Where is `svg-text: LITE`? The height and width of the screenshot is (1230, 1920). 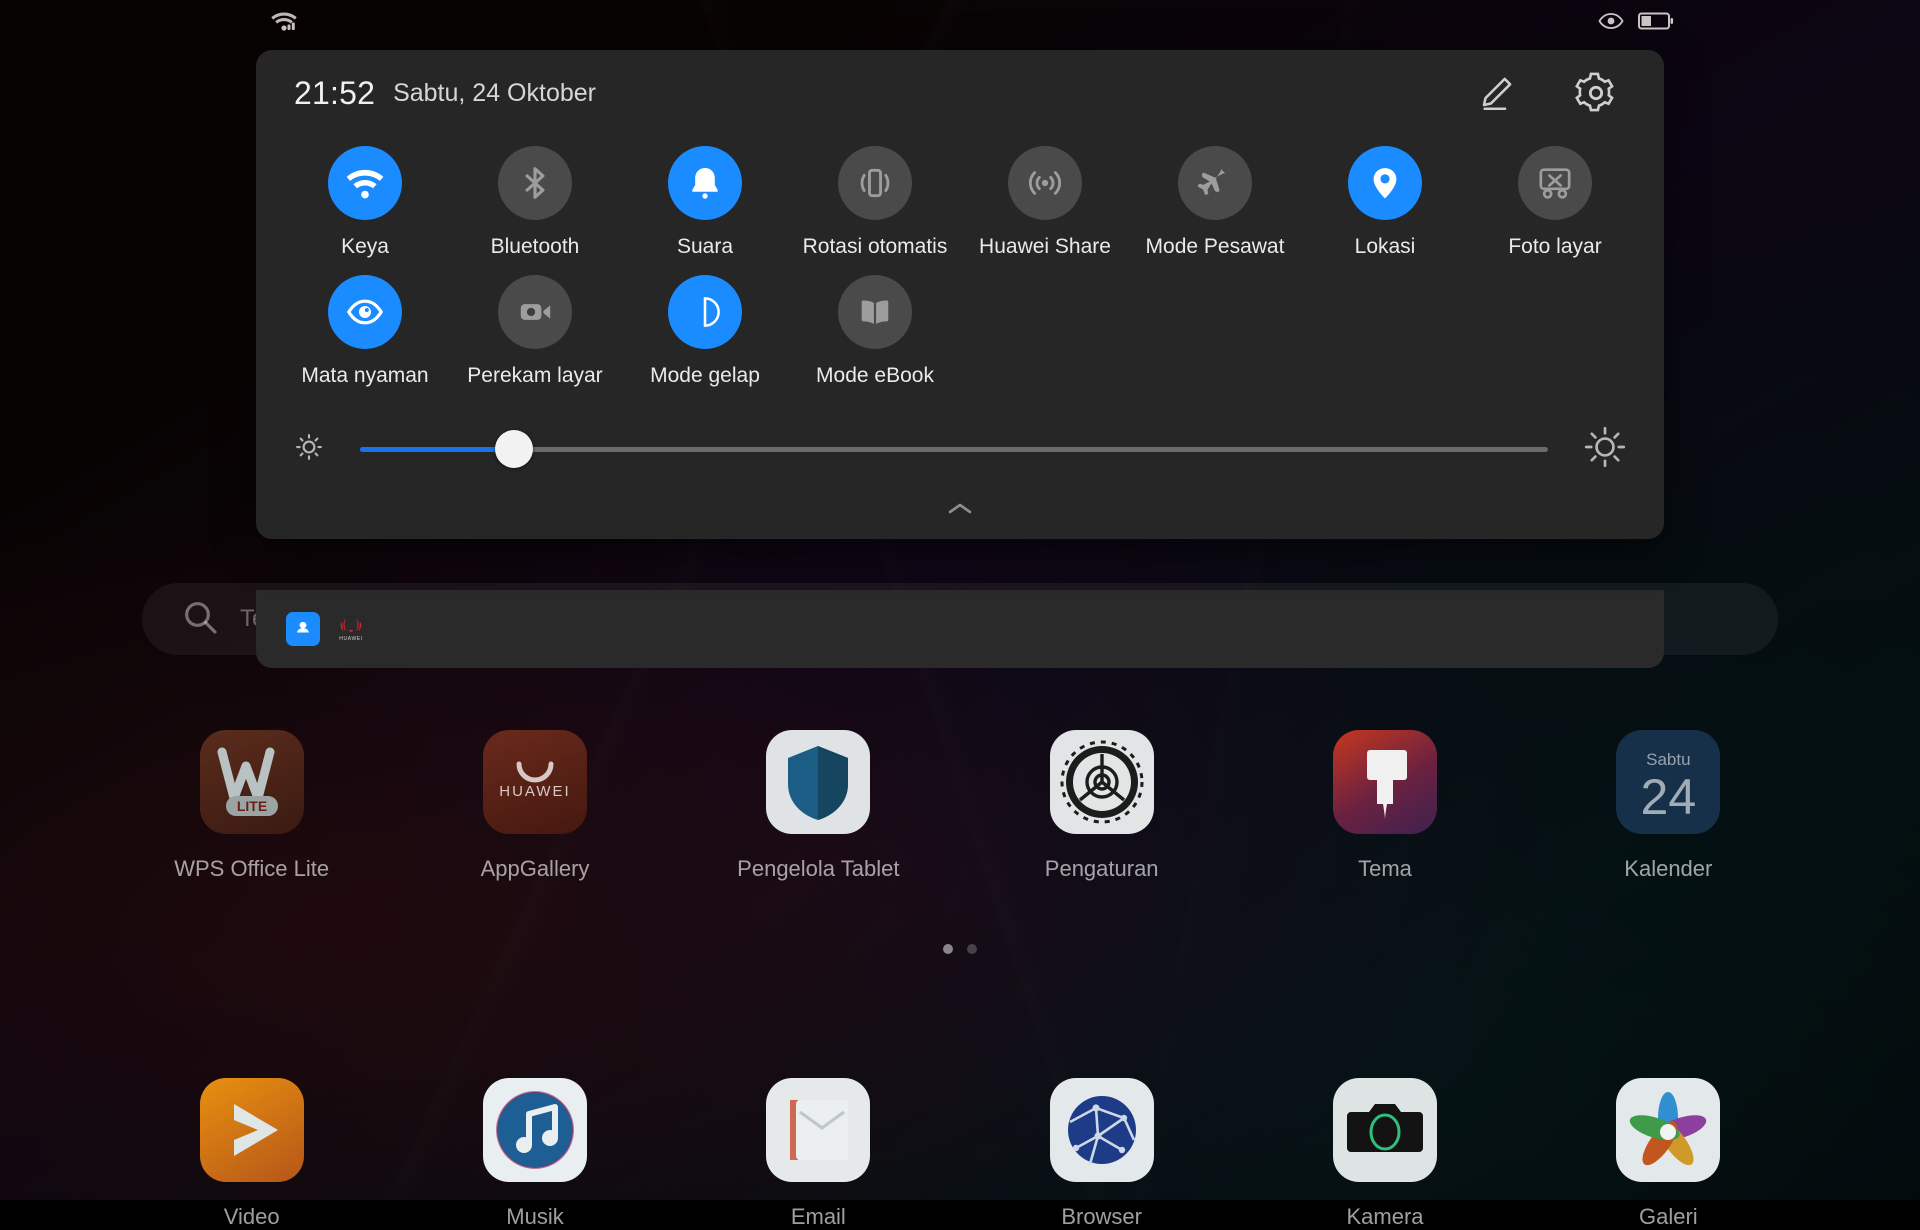
svg-text: LITE is located at coordinates (251, 806).